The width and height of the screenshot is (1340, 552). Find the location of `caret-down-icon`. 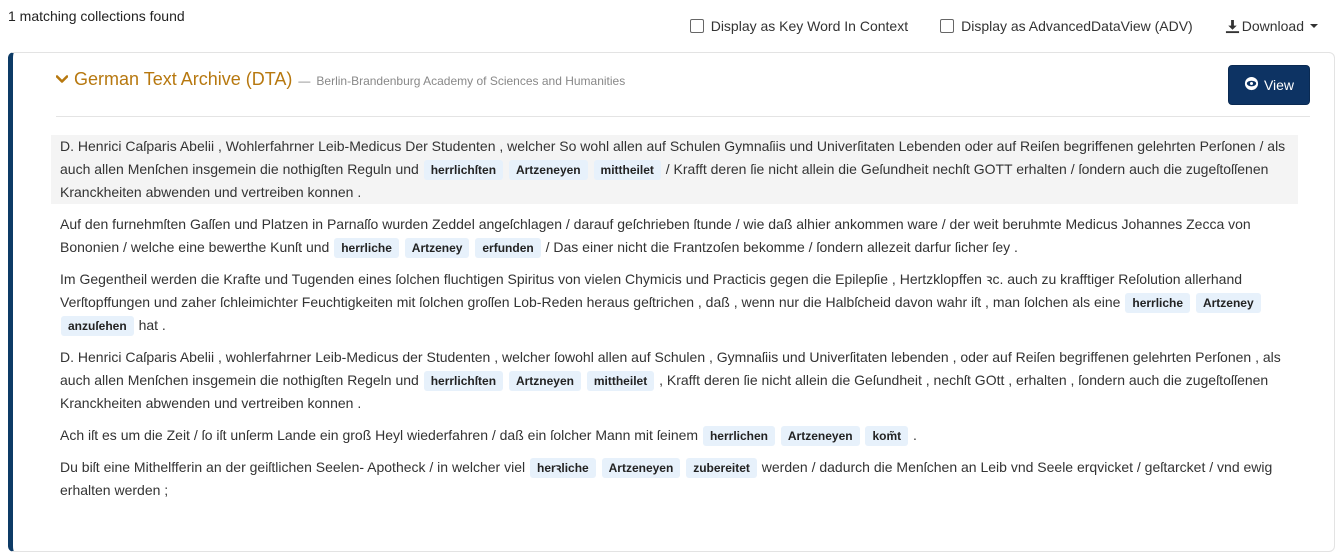

caret-down-icon is located at coordinates (1314, 26).